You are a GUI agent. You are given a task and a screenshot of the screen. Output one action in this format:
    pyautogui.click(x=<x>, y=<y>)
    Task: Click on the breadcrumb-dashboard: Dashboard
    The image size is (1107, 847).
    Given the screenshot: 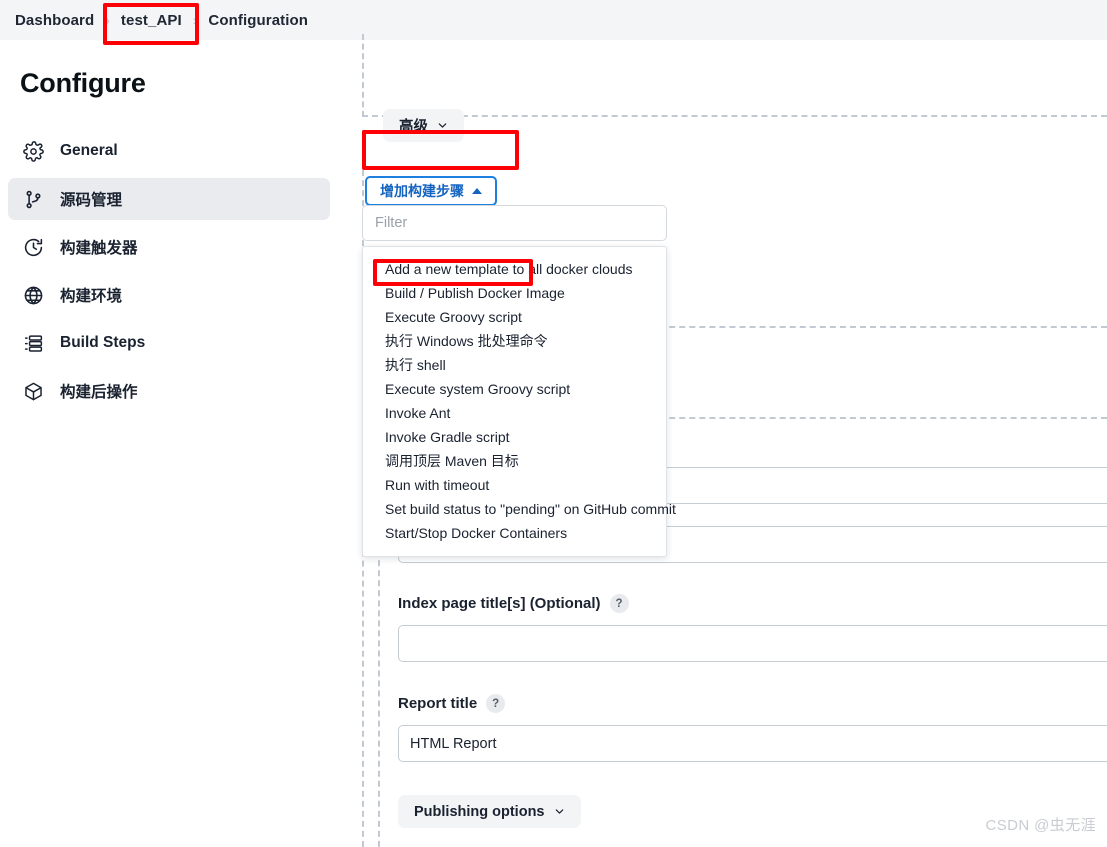 What is the action you would take?
    pyautogui.click(x=54, y=20)
    